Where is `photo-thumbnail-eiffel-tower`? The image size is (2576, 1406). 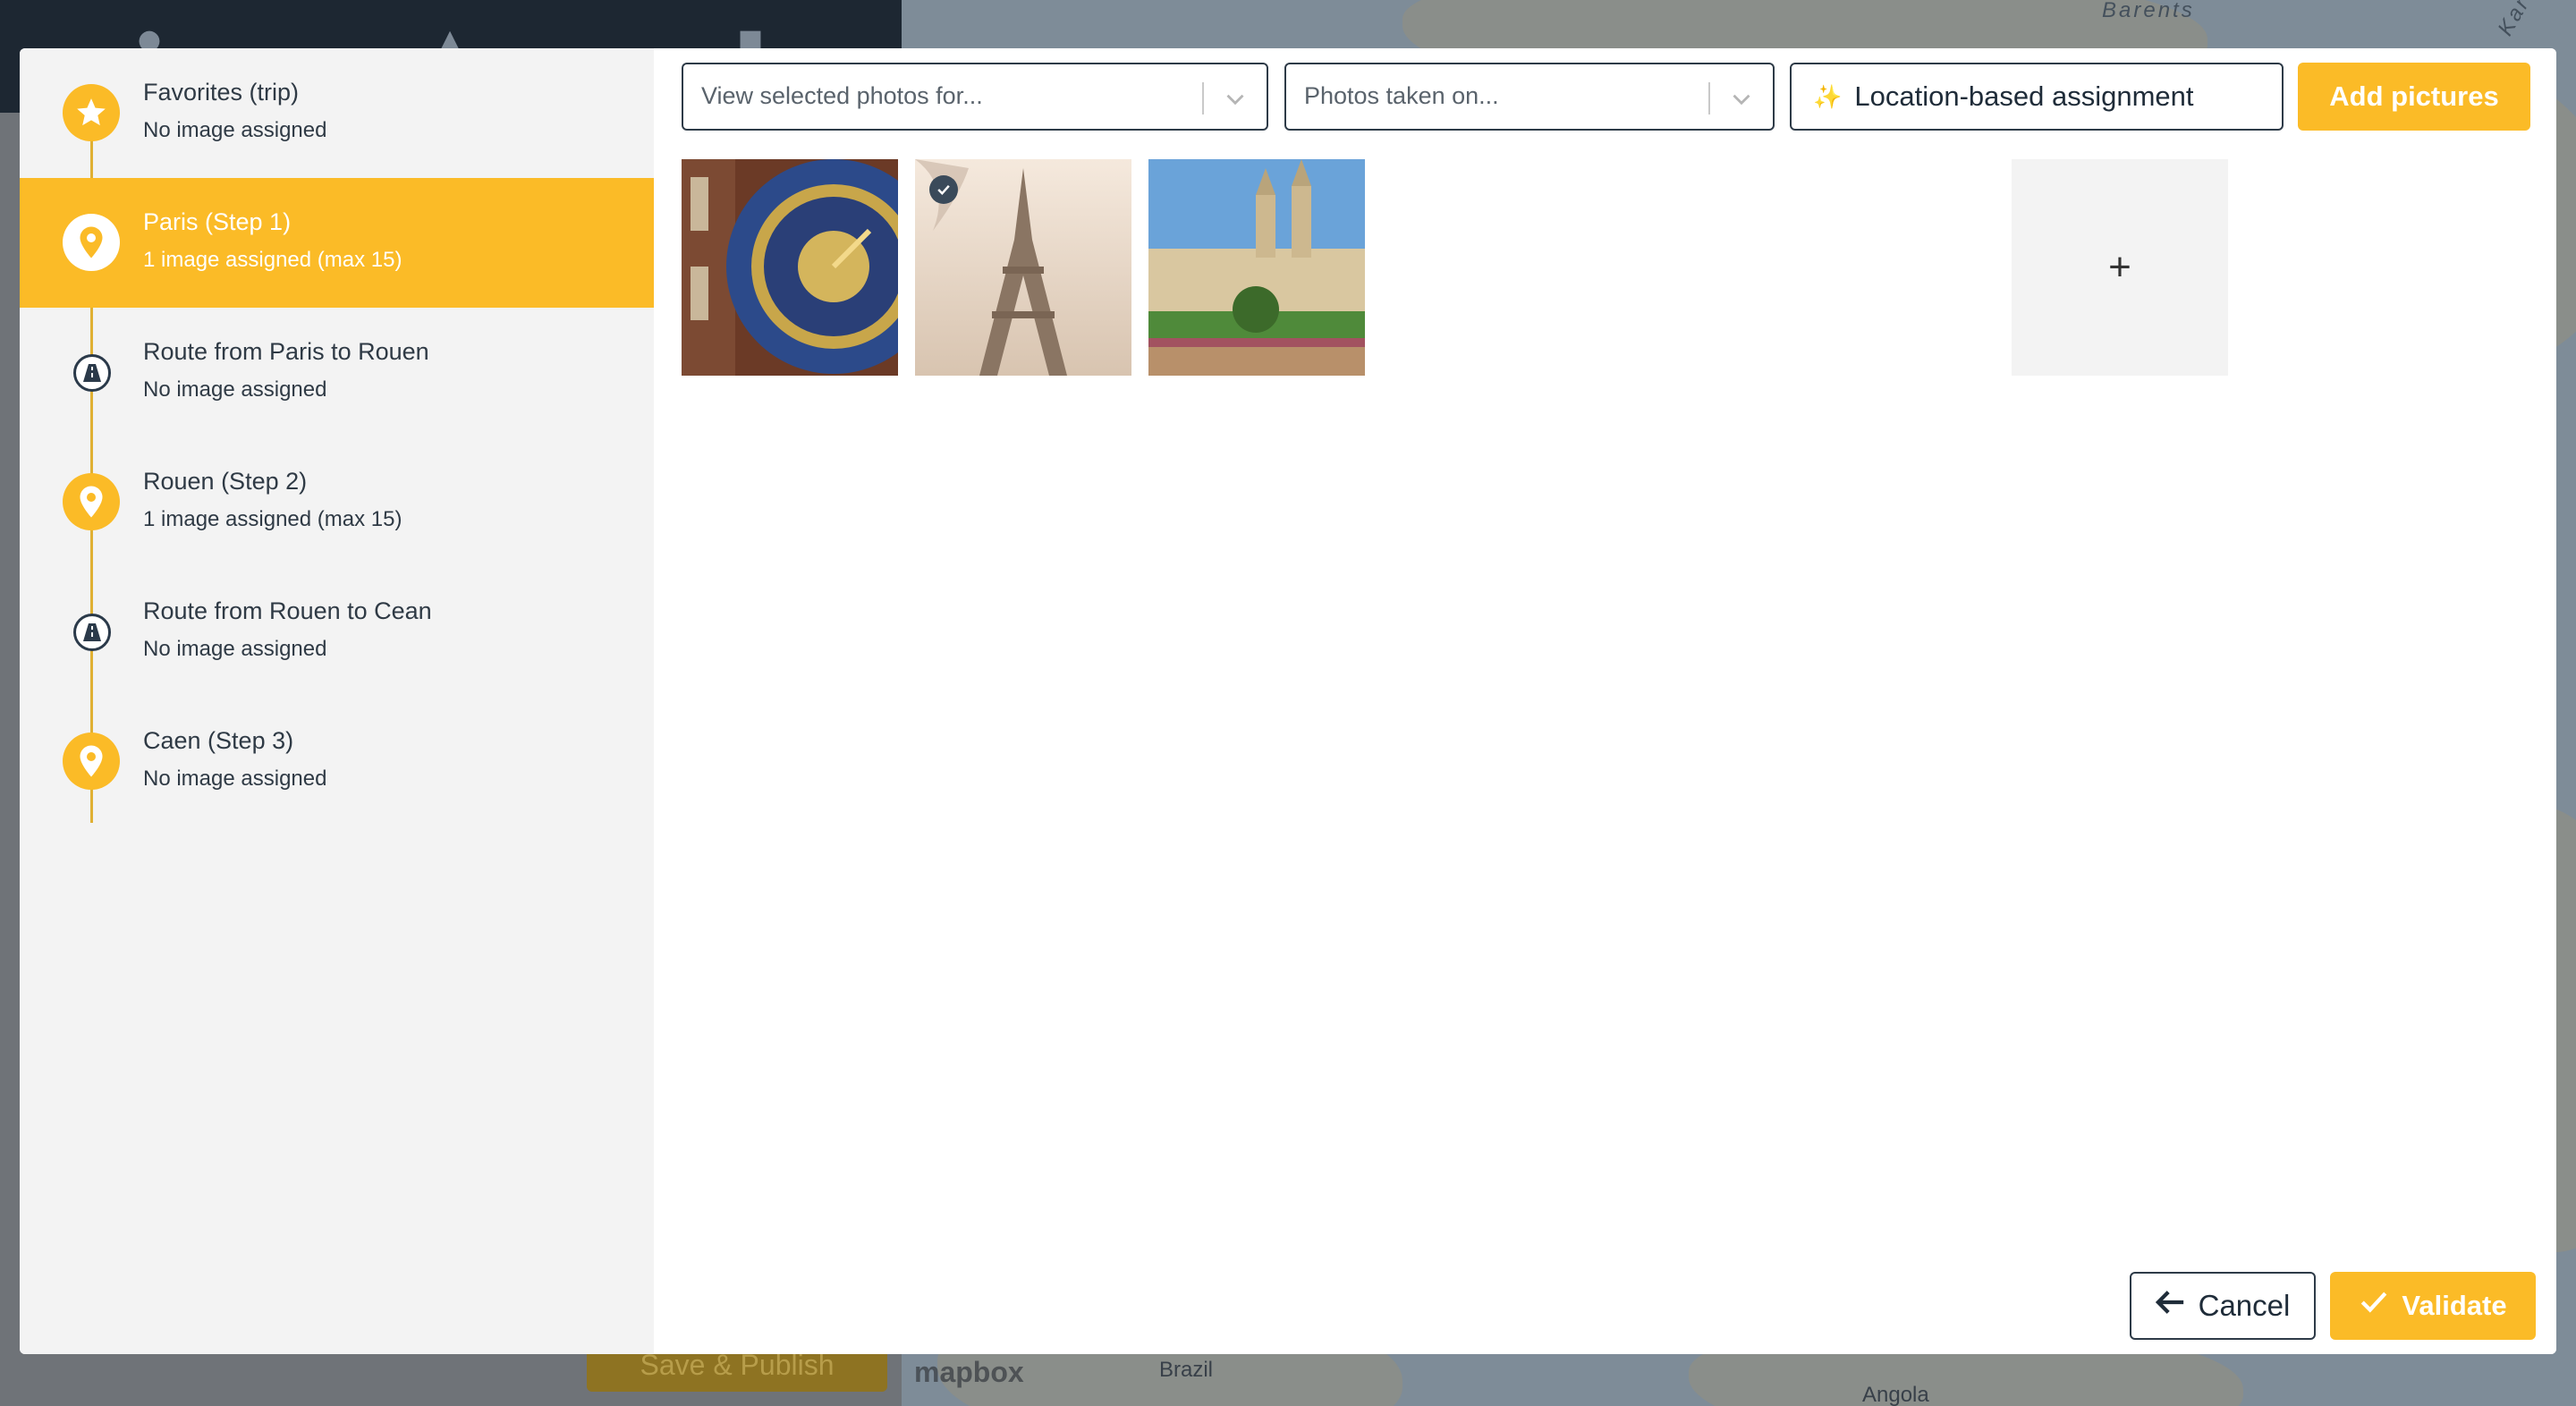 photo-thumbnail-eiffel-tower is located at coordinates (1023, 268).